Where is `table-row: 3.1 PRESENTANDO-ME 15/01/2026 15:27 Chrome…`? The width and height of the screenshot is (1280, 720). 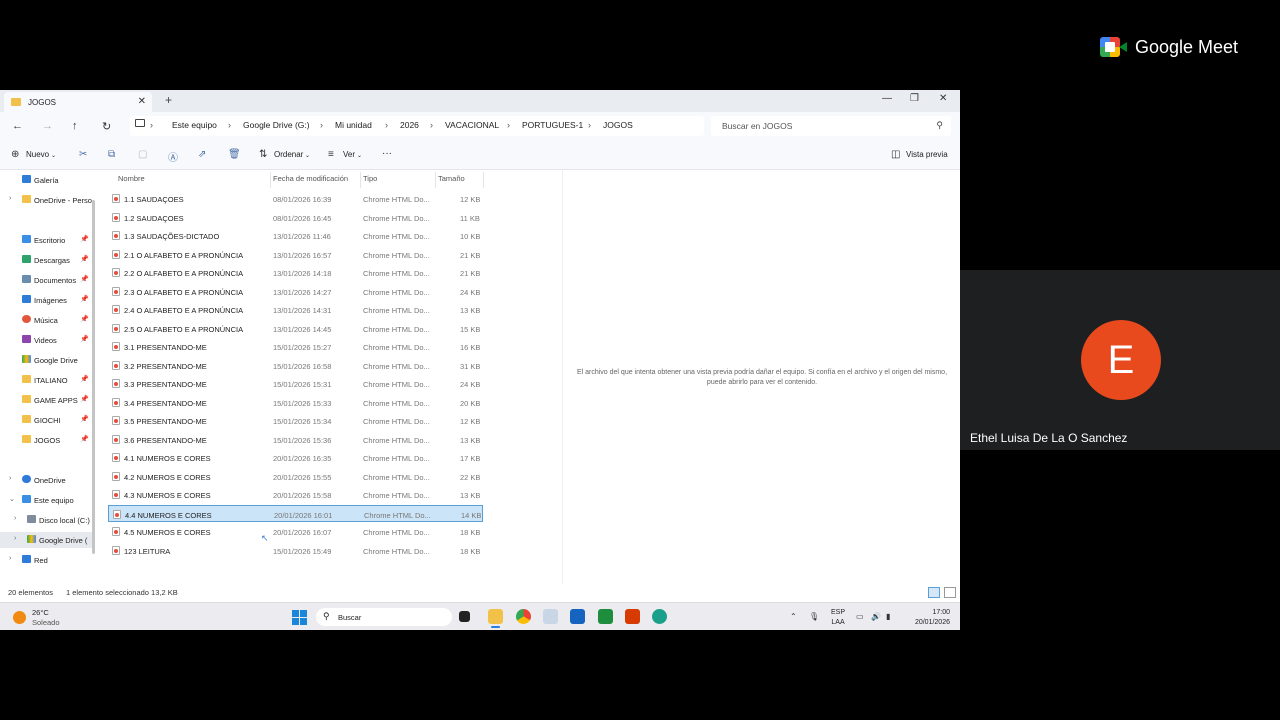
table-row: 3.1 PRESENTANDO-ME 15/01/2026 15:27 Chrome… is located at coordinates (295, 346).